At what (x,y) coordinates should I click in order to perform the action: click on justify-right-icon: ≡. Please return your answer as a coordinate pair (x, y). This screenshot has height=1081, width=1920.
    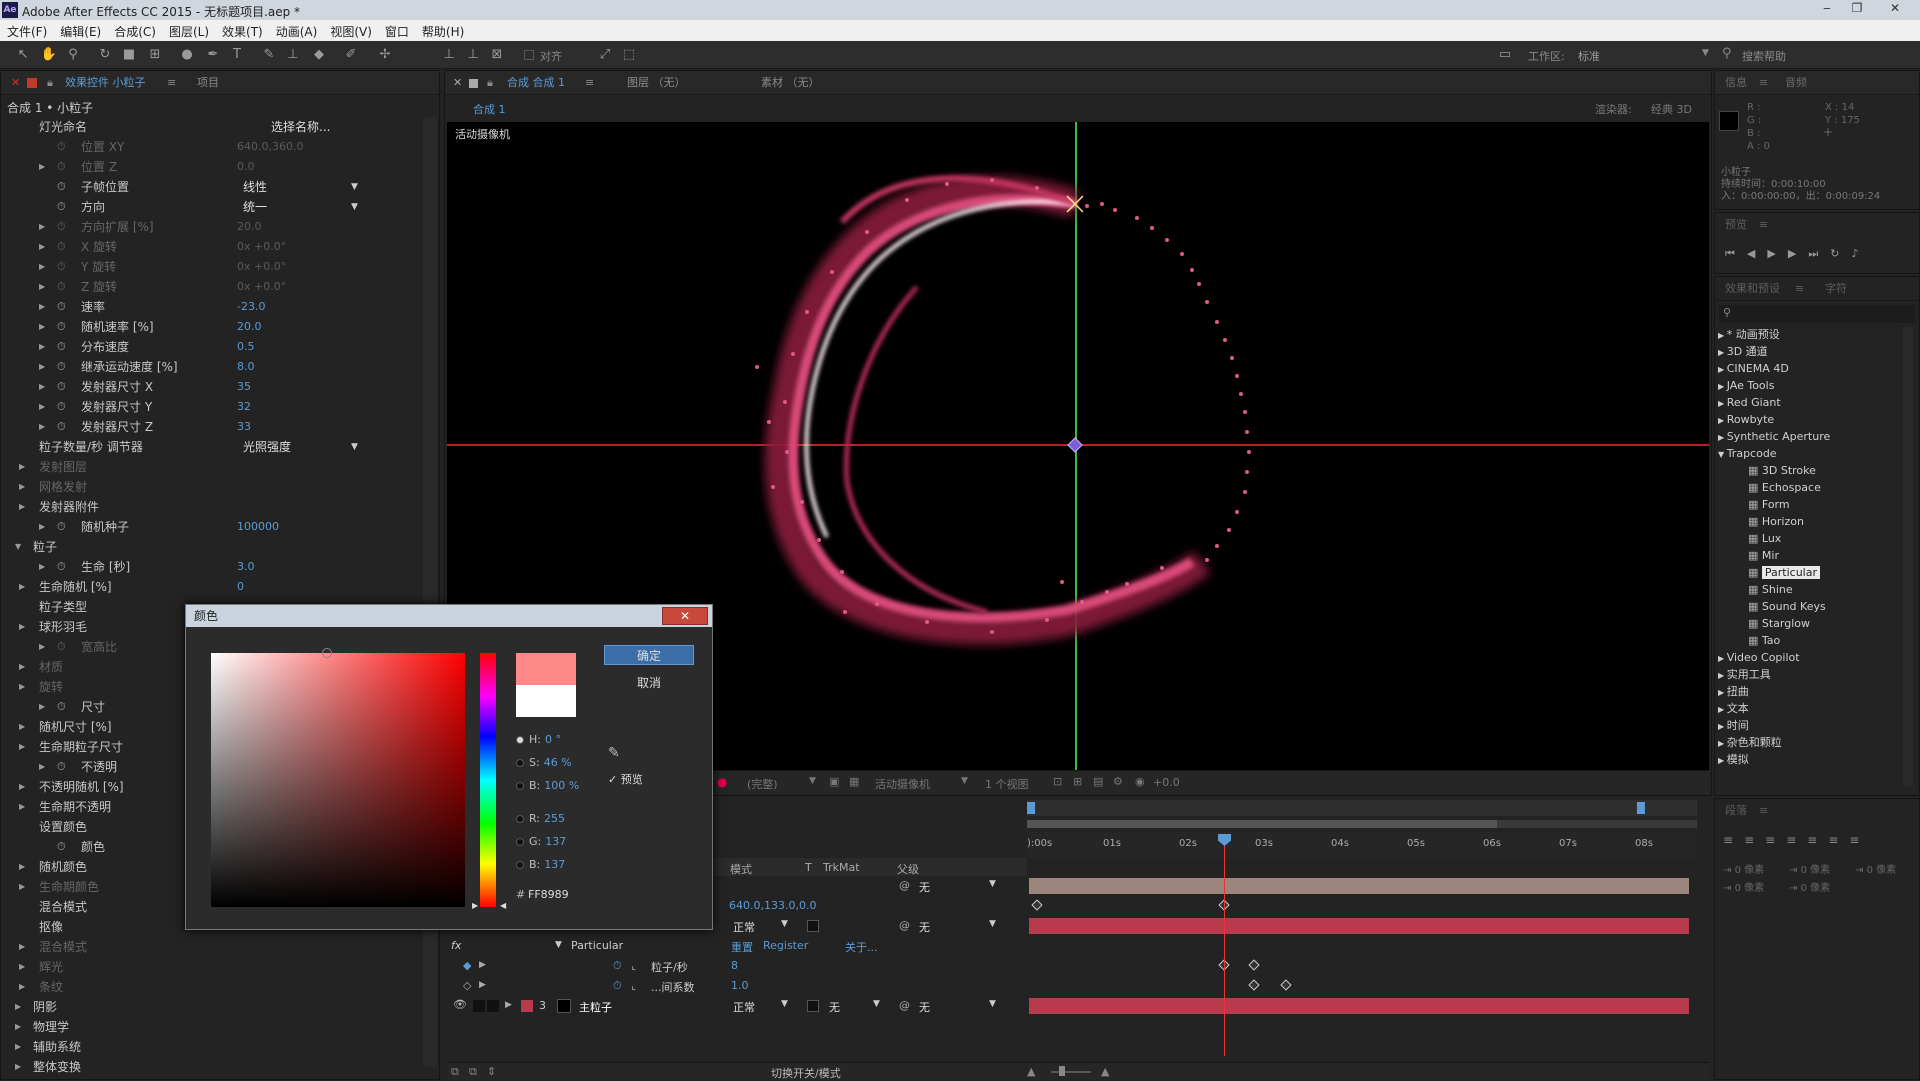
    Looking at the image, I should click on (1838, 840).